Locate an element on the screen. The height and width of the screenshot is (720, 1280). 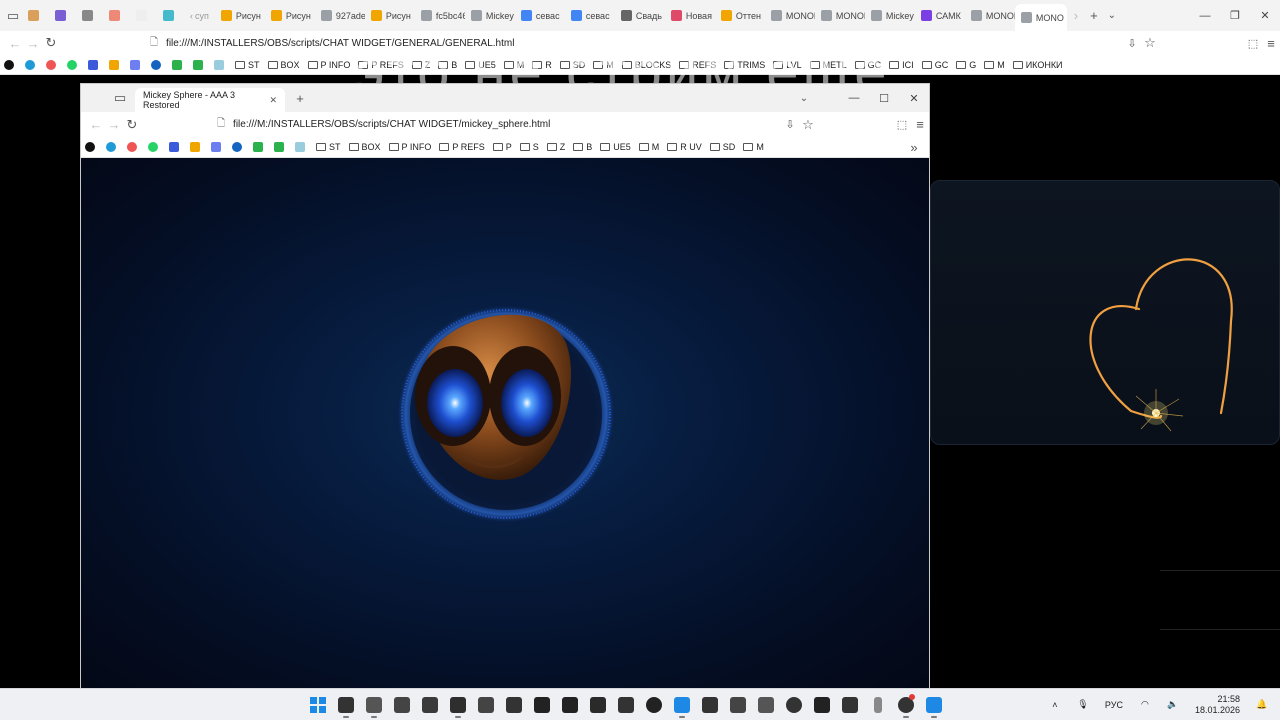
back-icon: ← is located at coordinates (96, 125).